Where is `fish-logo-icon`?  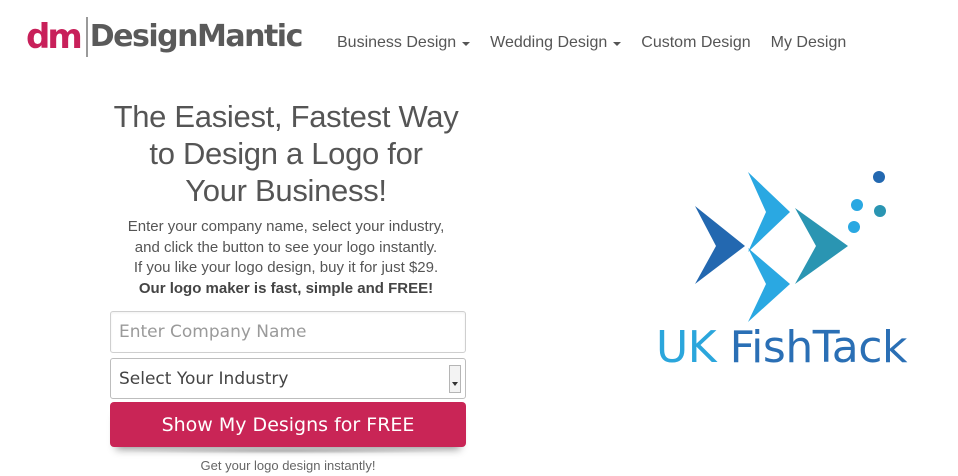
fish-logo-icon is located at coordinates (790, 246).